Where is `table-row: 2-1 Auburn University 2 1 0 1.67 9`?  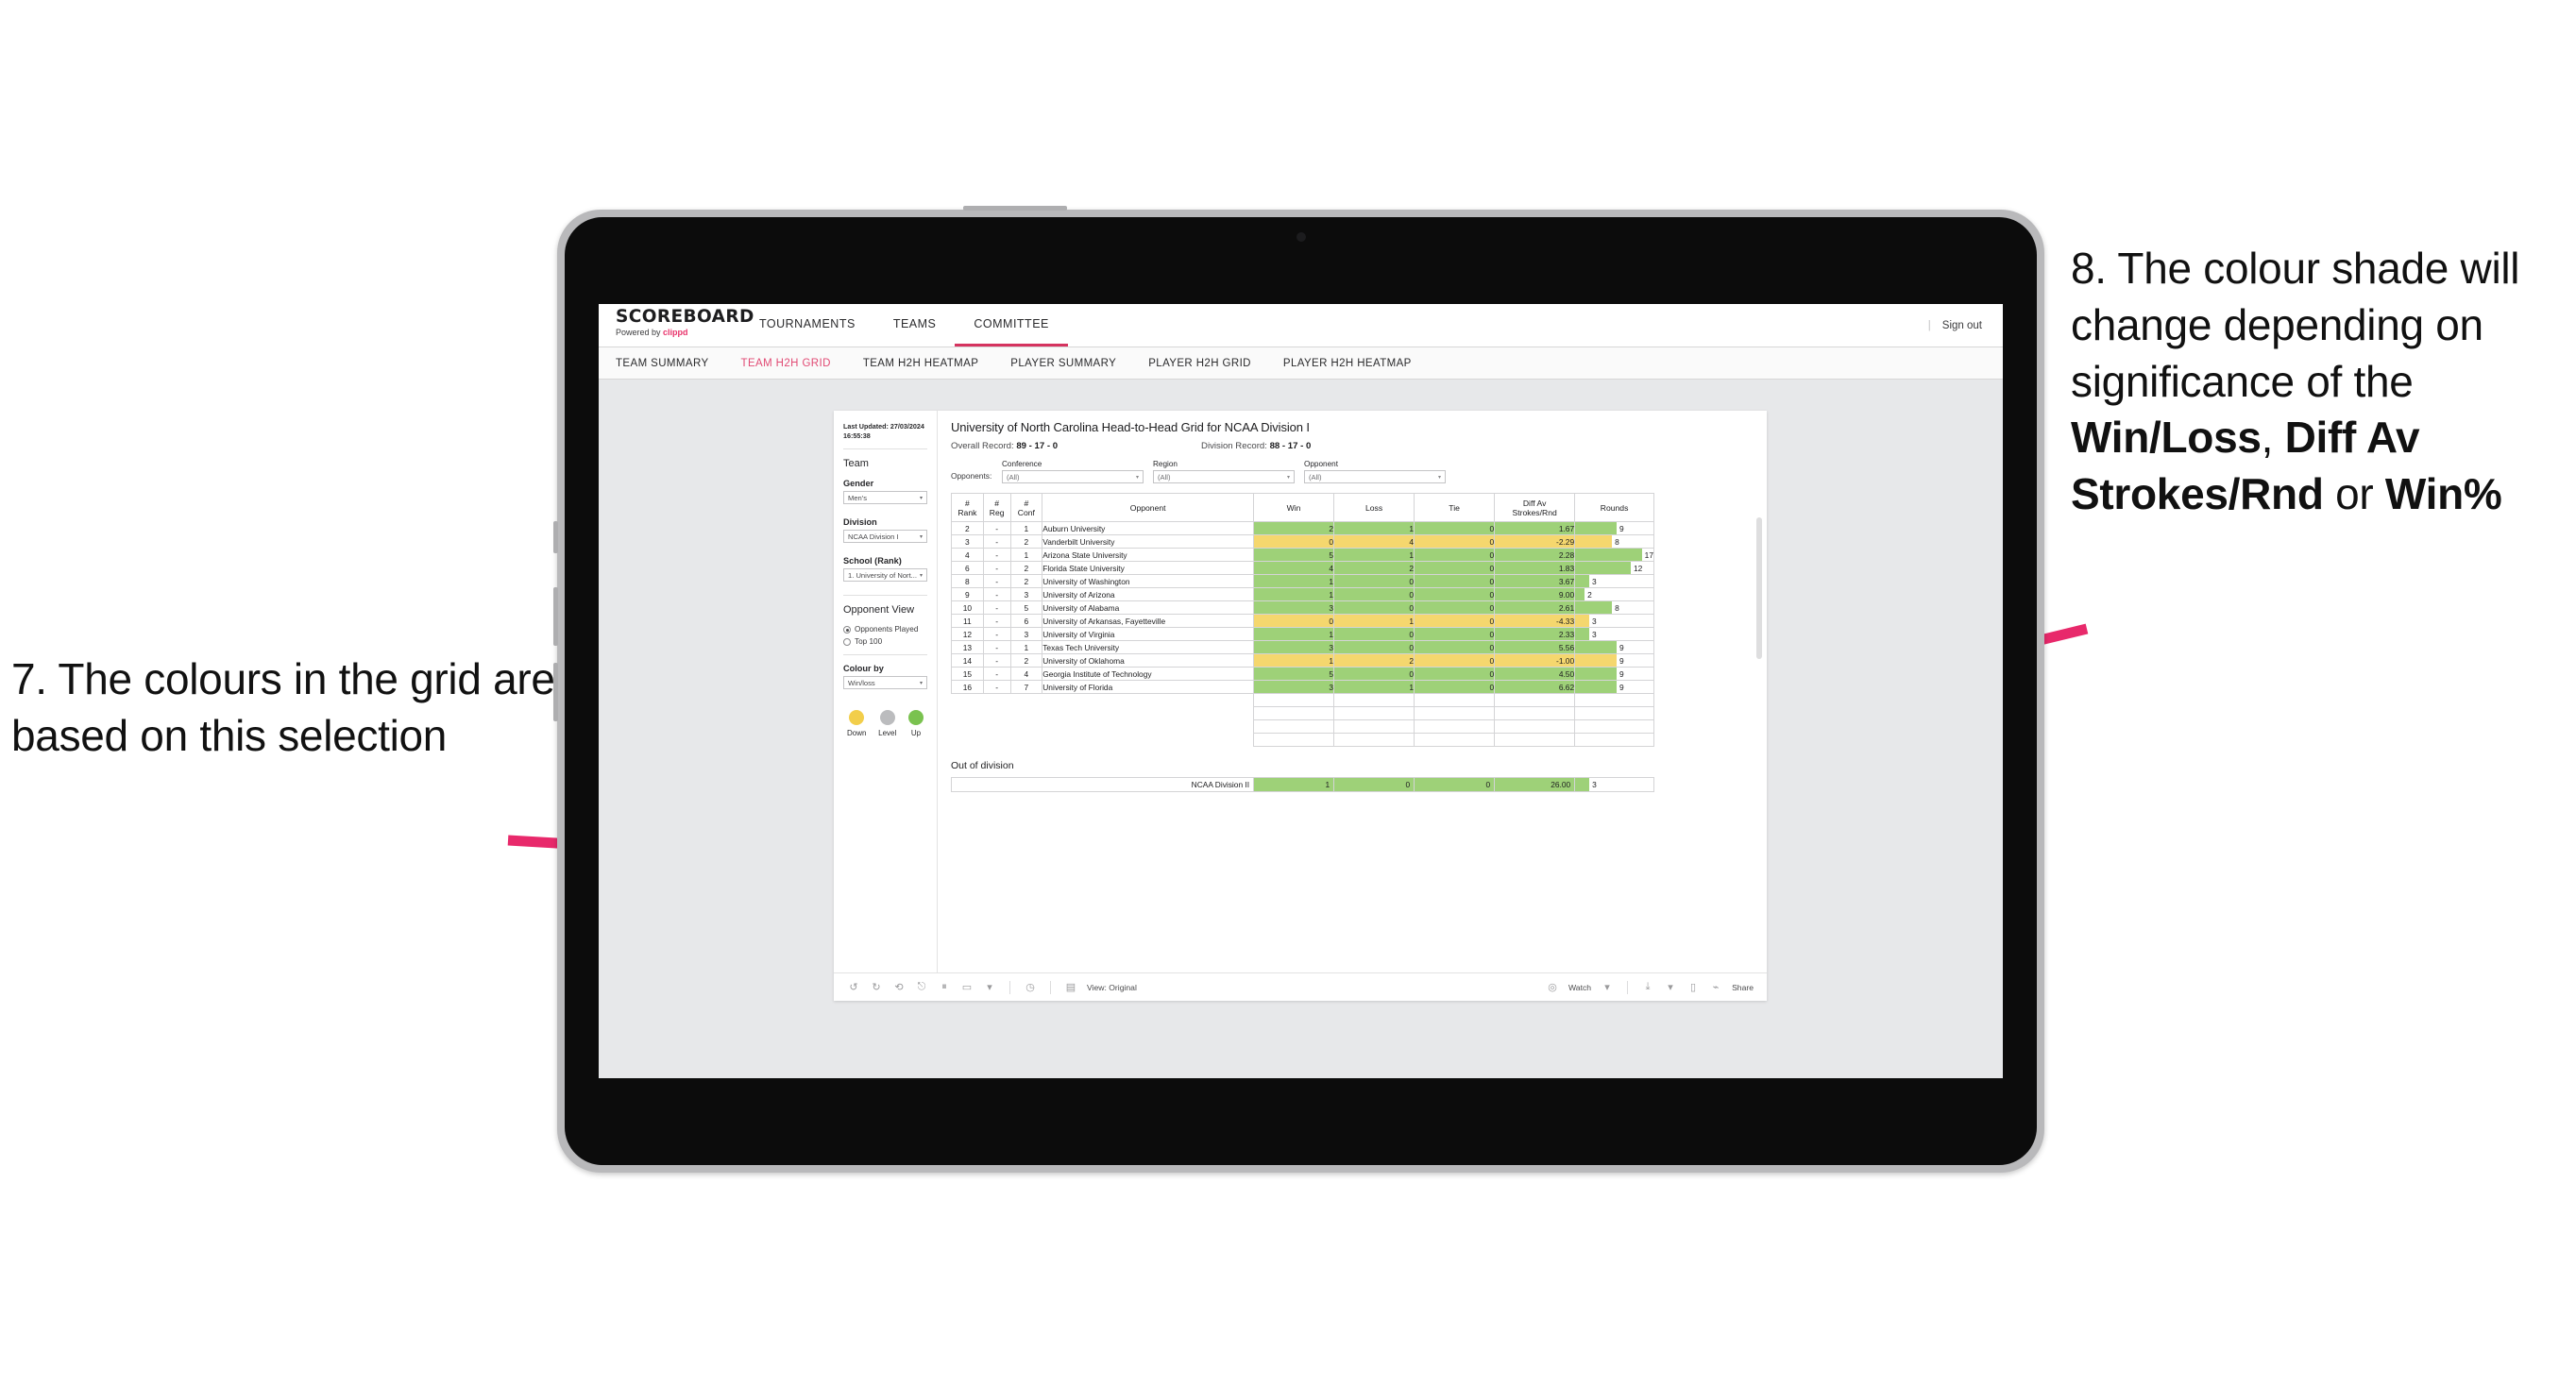 table-row: 2-1 Auburn University 2 1 0 1.67 9 is located at coordinates (1302, 528).